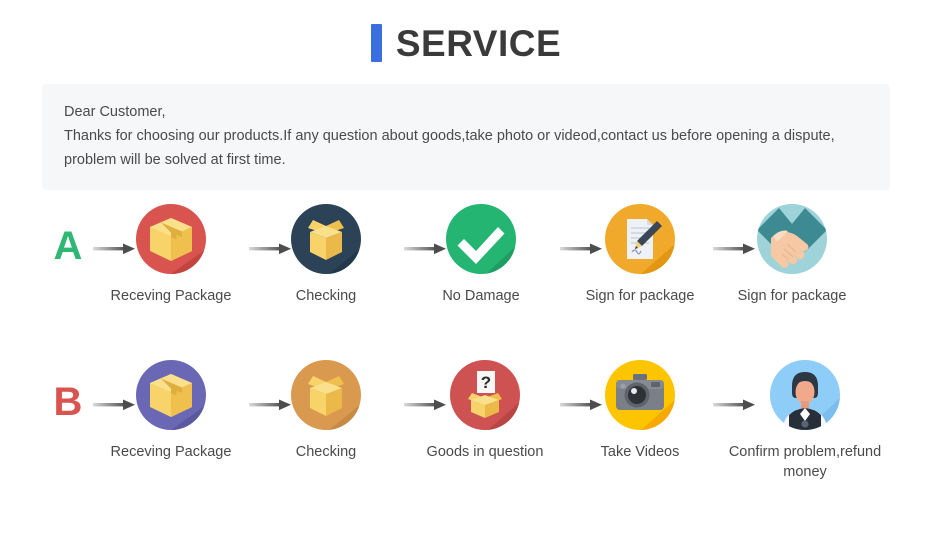  I want to click on flow-badge-b: B, so click(68, 402).